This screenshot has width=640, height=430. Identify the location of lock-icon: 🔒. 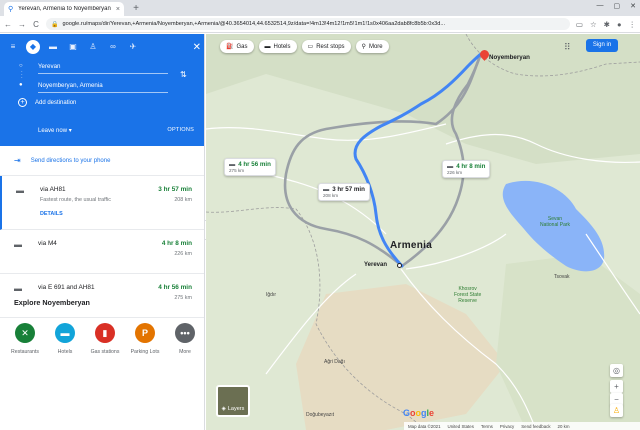
(55, 24).